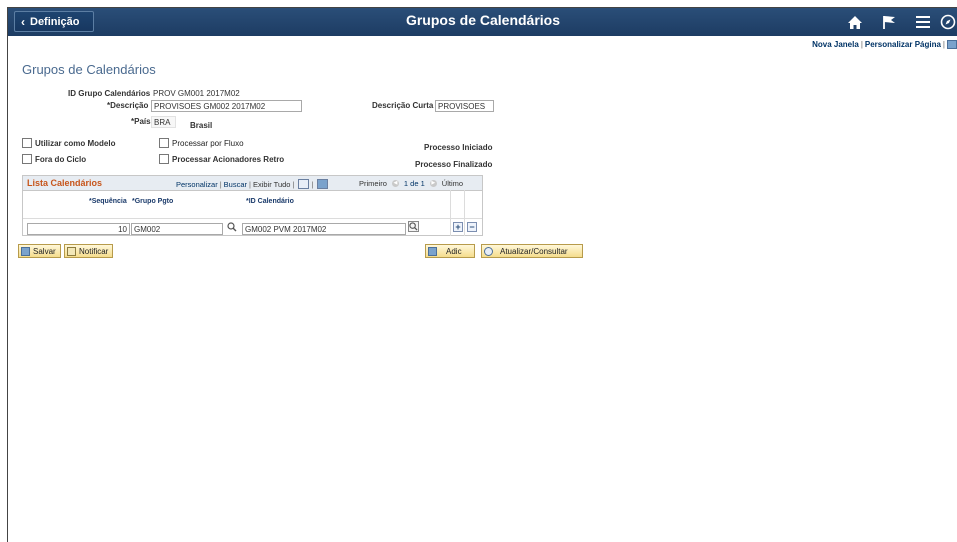 Image resolution: width=957 pixels, height=542 pixels. I want to click on notify-button: Notificar, so click(89, 251).